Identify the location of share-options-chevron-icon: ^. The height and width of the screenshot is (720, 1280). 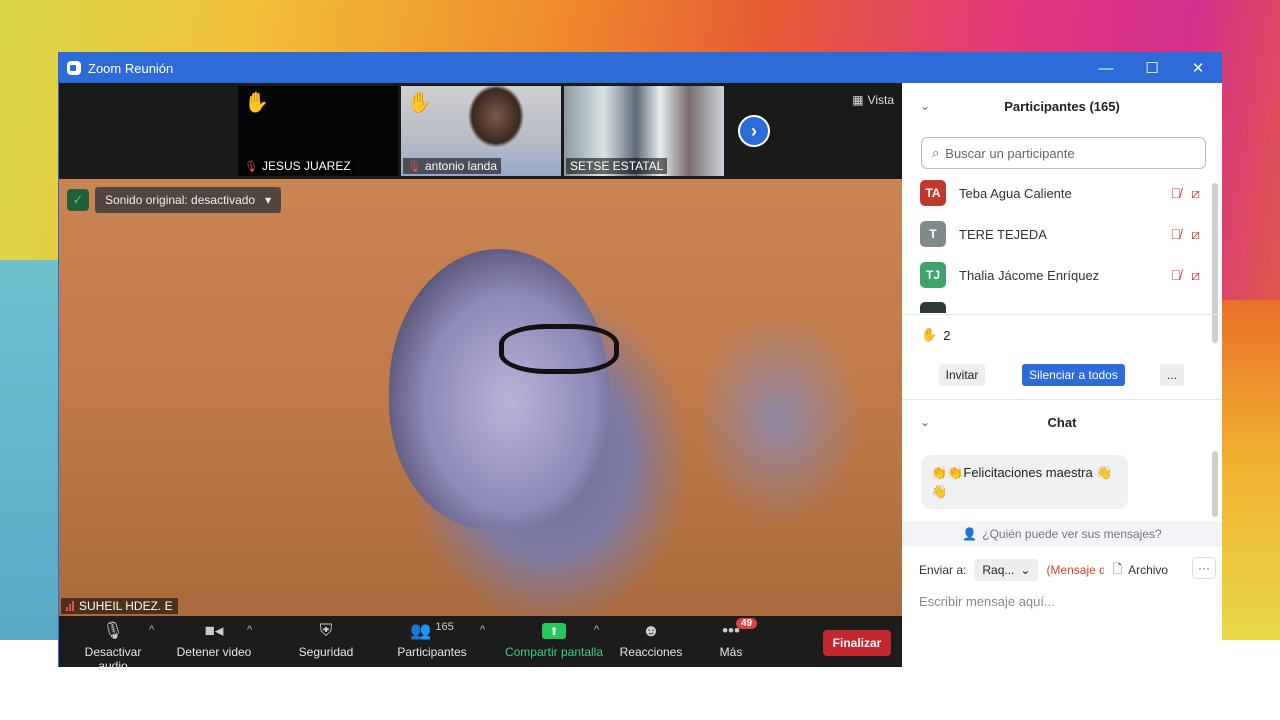
(596, 630).